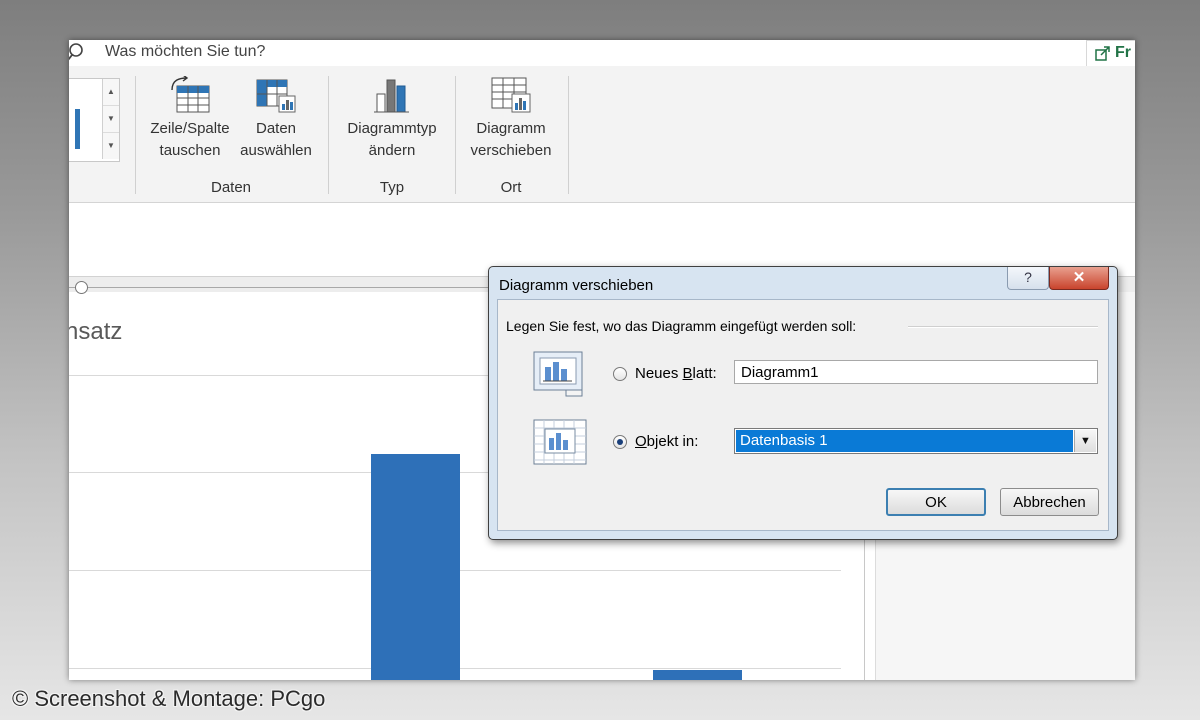 This screenshot has width=1200, height=720. Describe the element at coordinates (1049, 502) in the screenshot. I see `cancel-button: Abbrechen` at that location.